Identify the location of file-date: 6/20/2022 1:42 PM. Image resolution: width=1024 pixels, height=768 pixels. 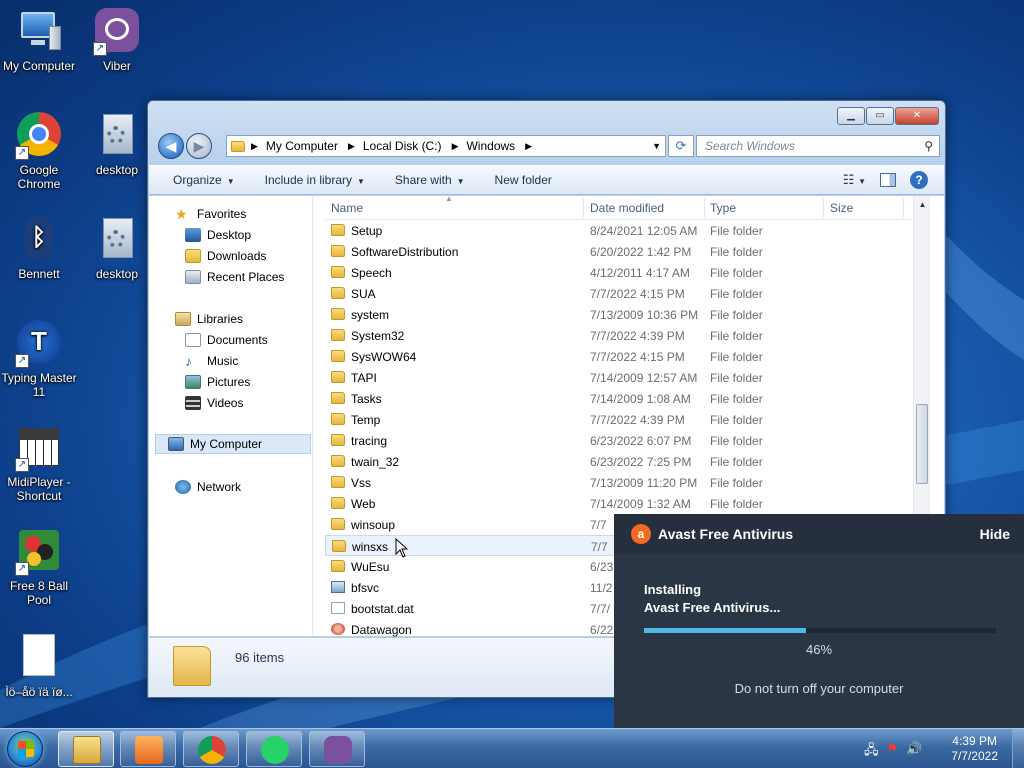
(641, 252).